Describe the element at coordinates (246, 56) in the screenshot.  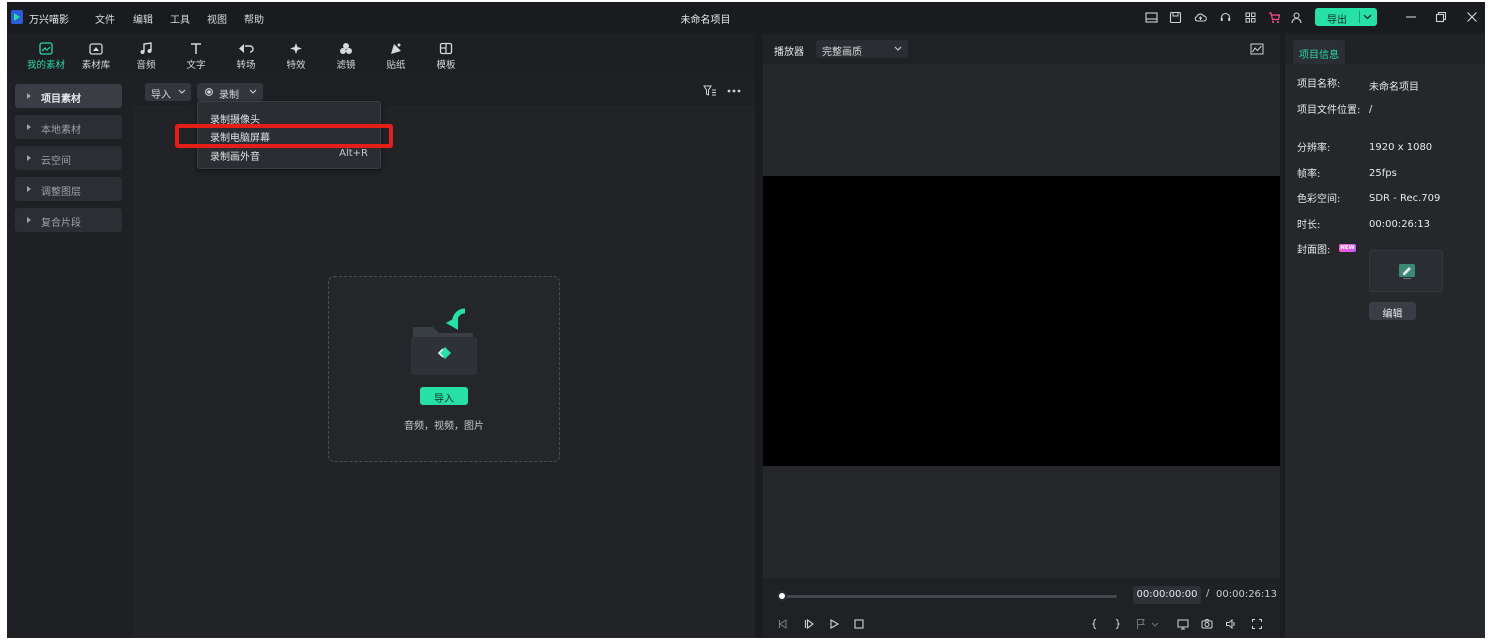
I see `tool-transition: 转场` at that location.